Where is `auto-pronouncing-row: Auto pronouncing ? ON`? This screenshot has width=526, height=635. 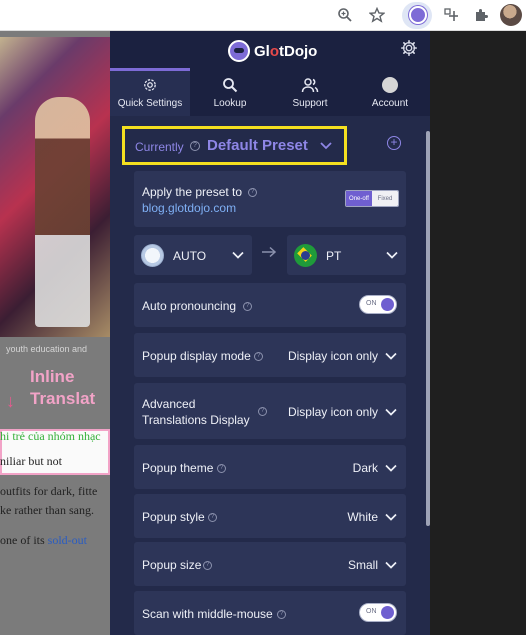
auto-pronouncing-row: Auto pronouncing ? ON is located at coordinates (270, 305).